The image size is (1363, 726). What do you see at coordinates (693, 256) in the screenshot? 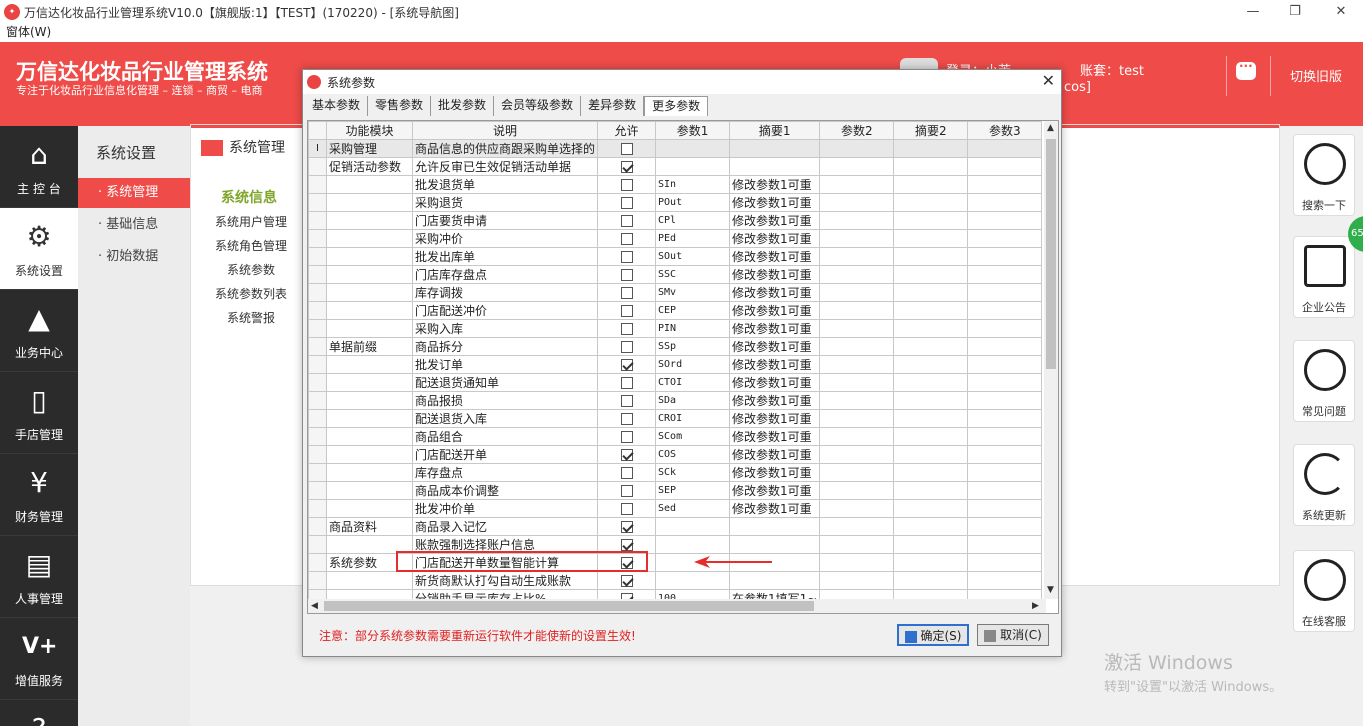
I see `cell-param1: SOut` at bounding box center [693, 256].